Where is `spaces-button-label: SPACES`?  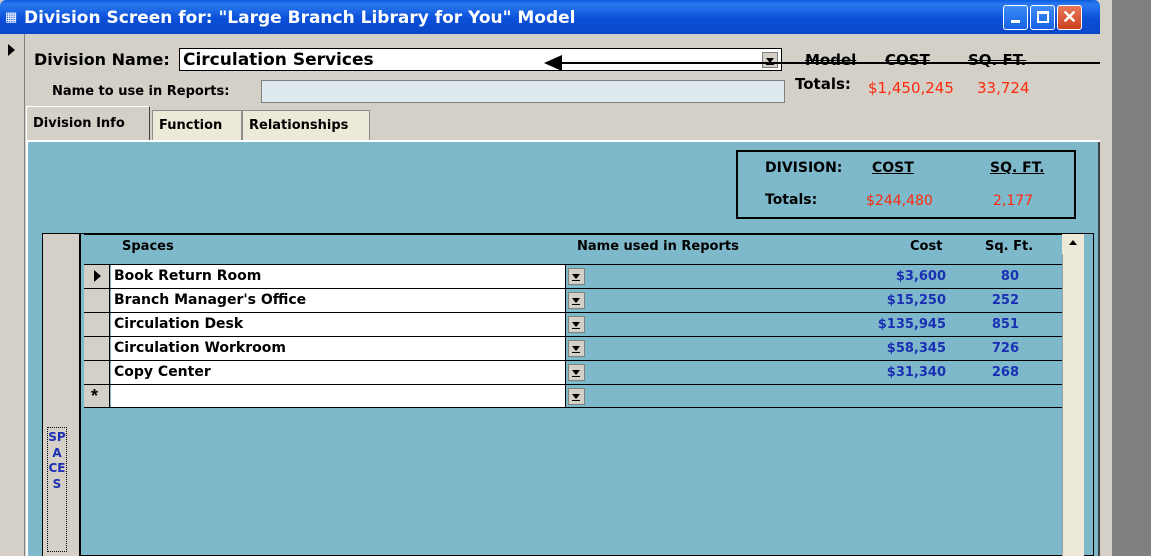
spaces-button-label: SPACES is located at coordinates (57, 460).